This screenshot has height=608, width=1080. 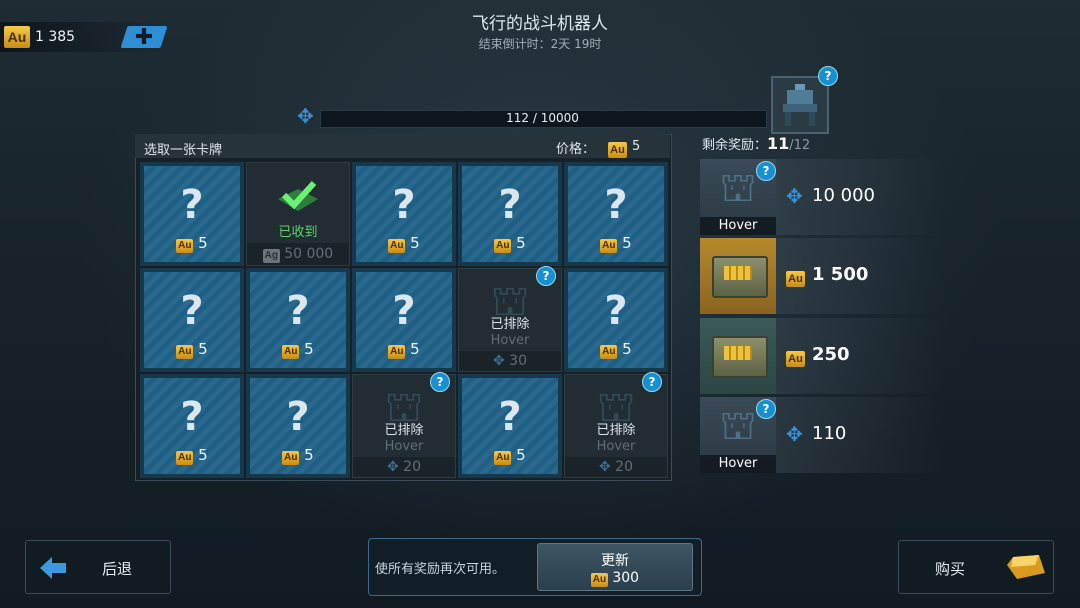 What do you see at coordinates (183, 150) in the screenshot?
I see `card-panel-title: 选取一张卡牌` at bounding box center [183, 150].